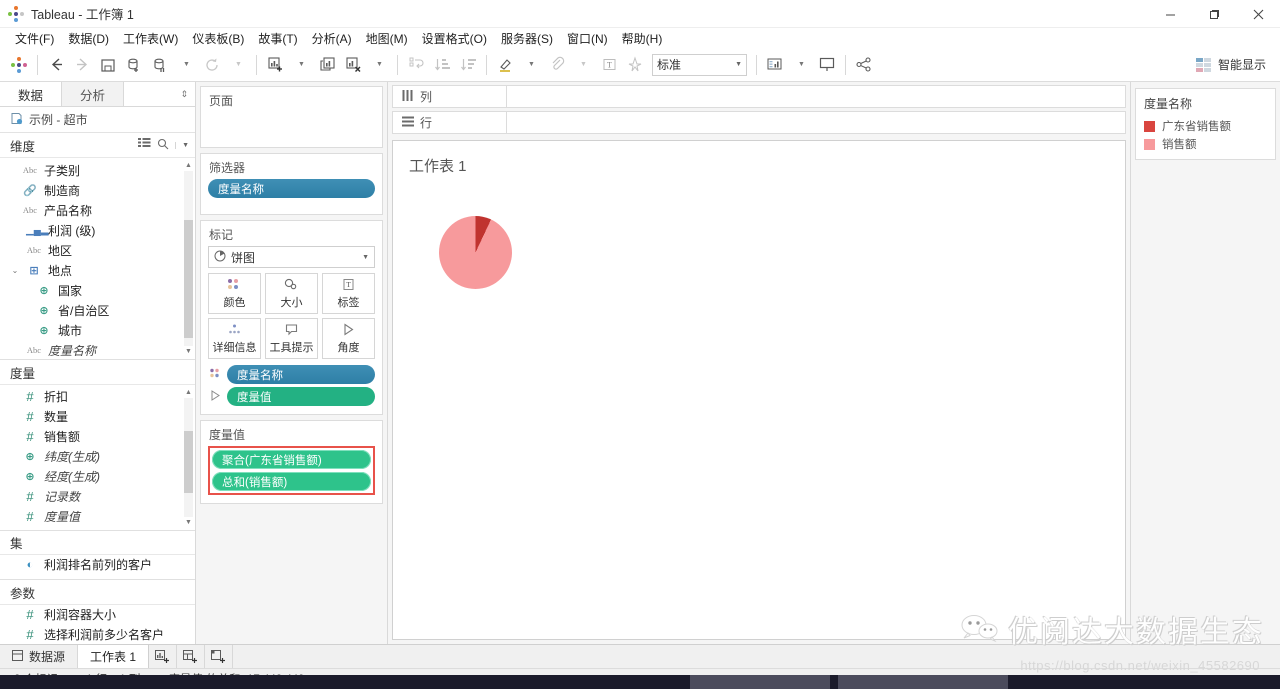 The height and width of the screenshot is (689, 1280). Describe the element at coordinates (97, 437) in the screenshot. I see `field-sales: # 销售额` at that location.